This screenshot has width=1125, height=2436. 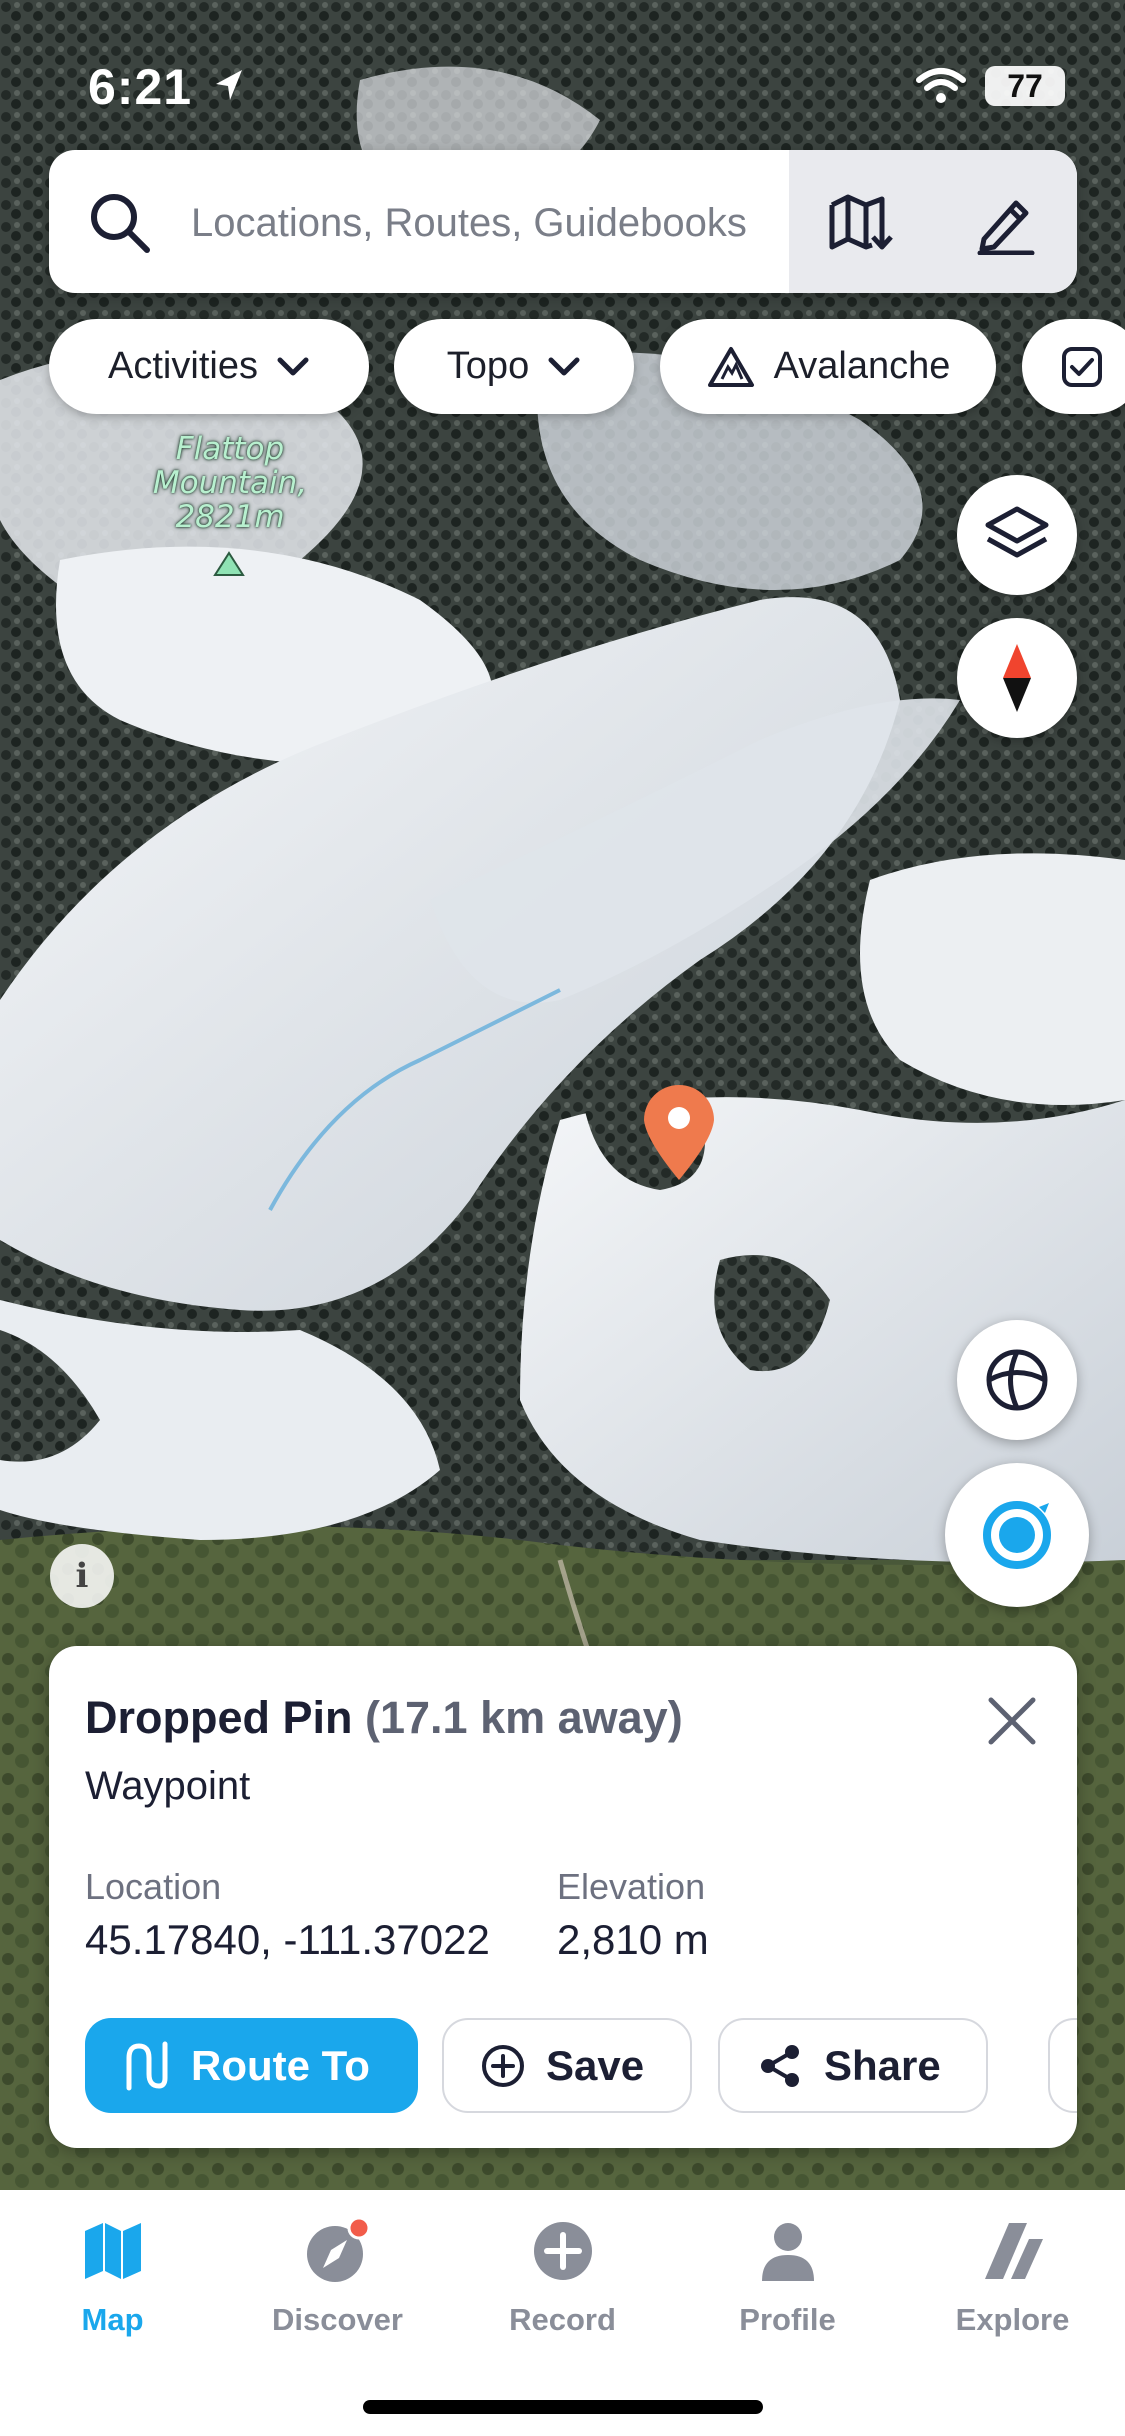 I want to click on share-label: Share, so click(x=882, y=2065).